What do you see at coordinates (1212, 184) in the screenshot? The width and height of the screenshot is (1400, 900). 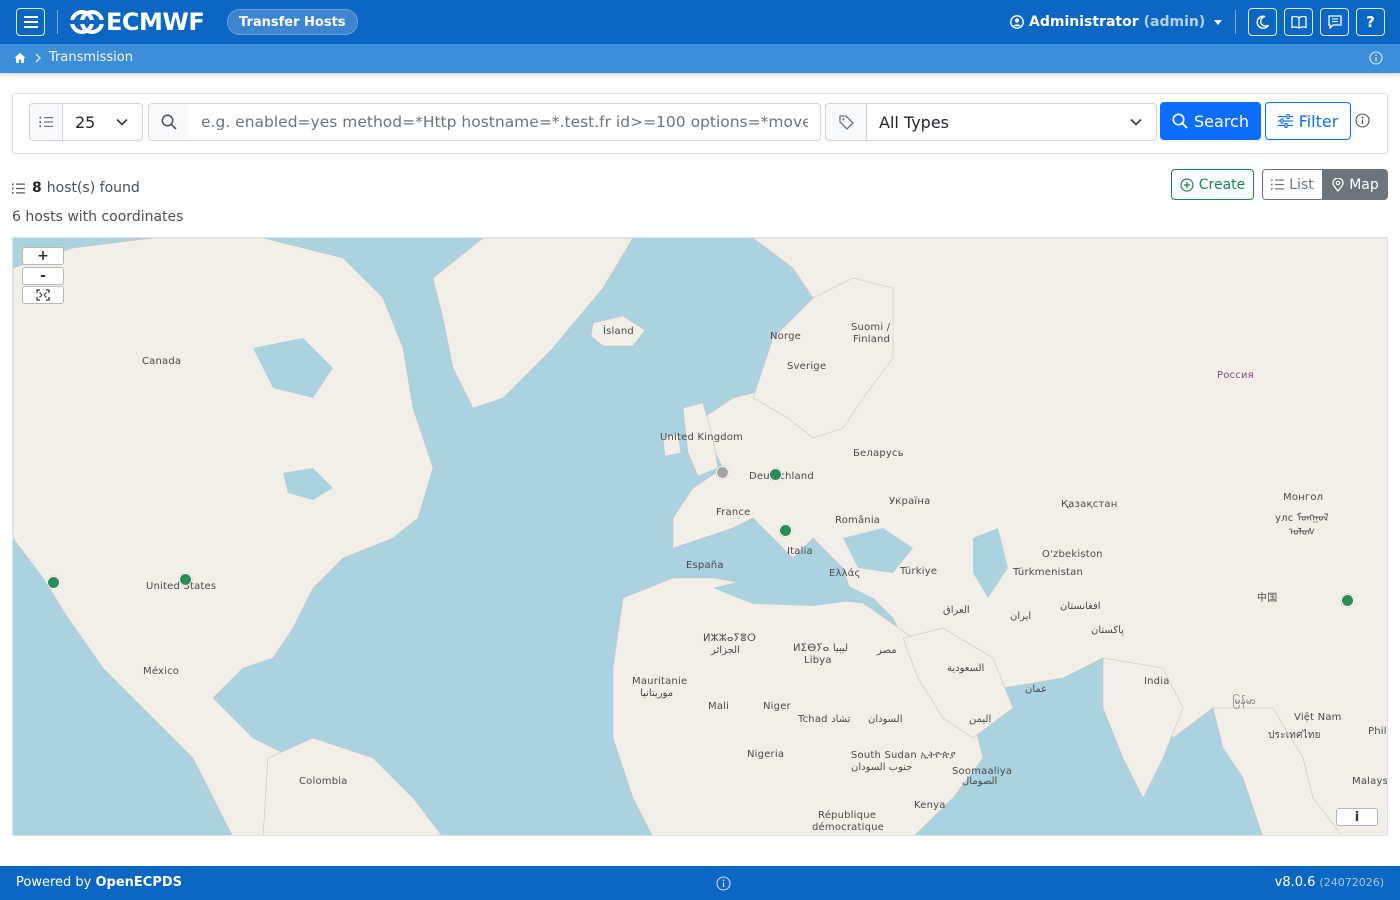 I see `create-host-button: Create` at bounding box center [1212, 184].